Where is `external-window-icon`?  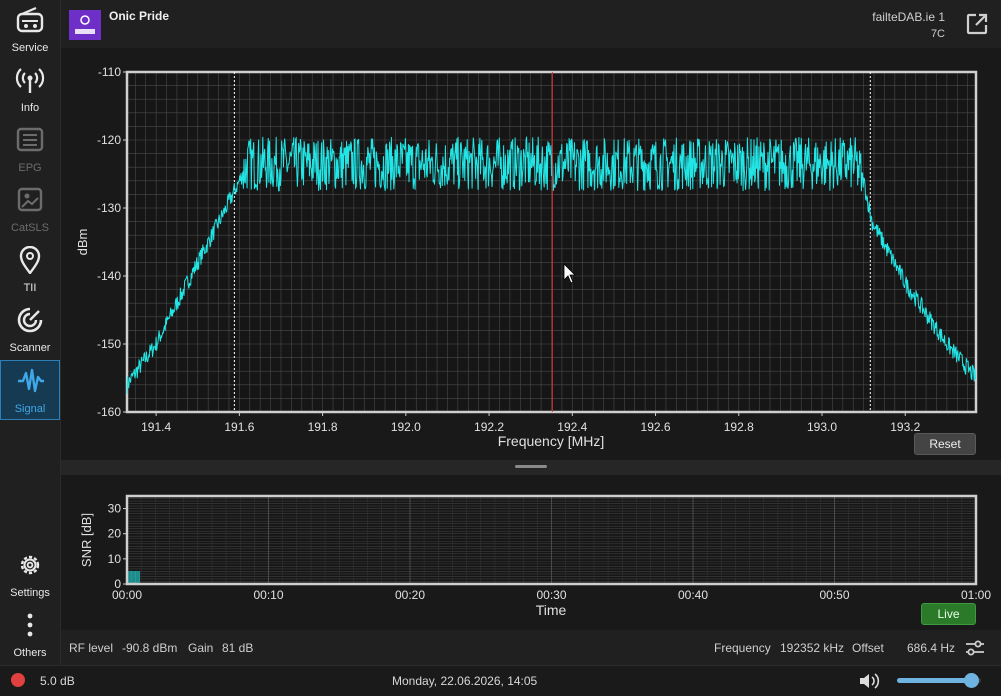
external-window-icon is located at coordinates (977, 24).